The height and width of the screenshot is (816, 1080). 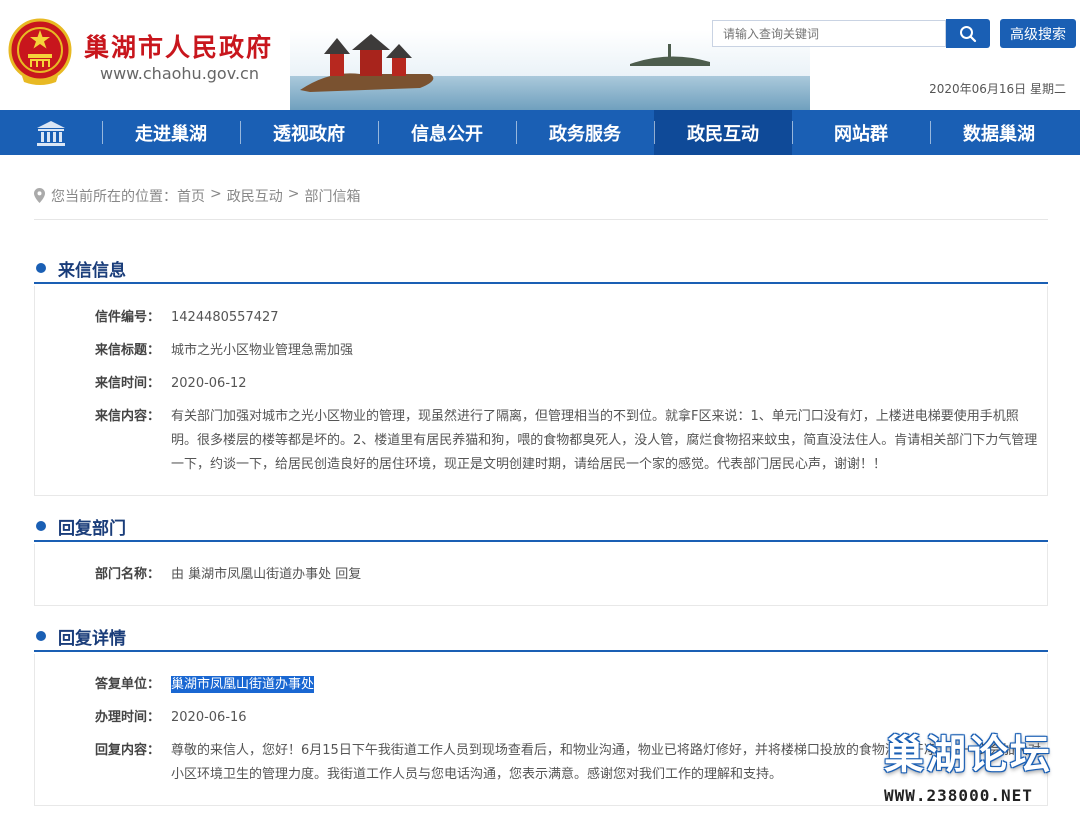 What do you see at coordinates (999, 132) in the screenshot?
I see `nav-item-shuju: 数据巢湖` at bounding box center [999, 132].